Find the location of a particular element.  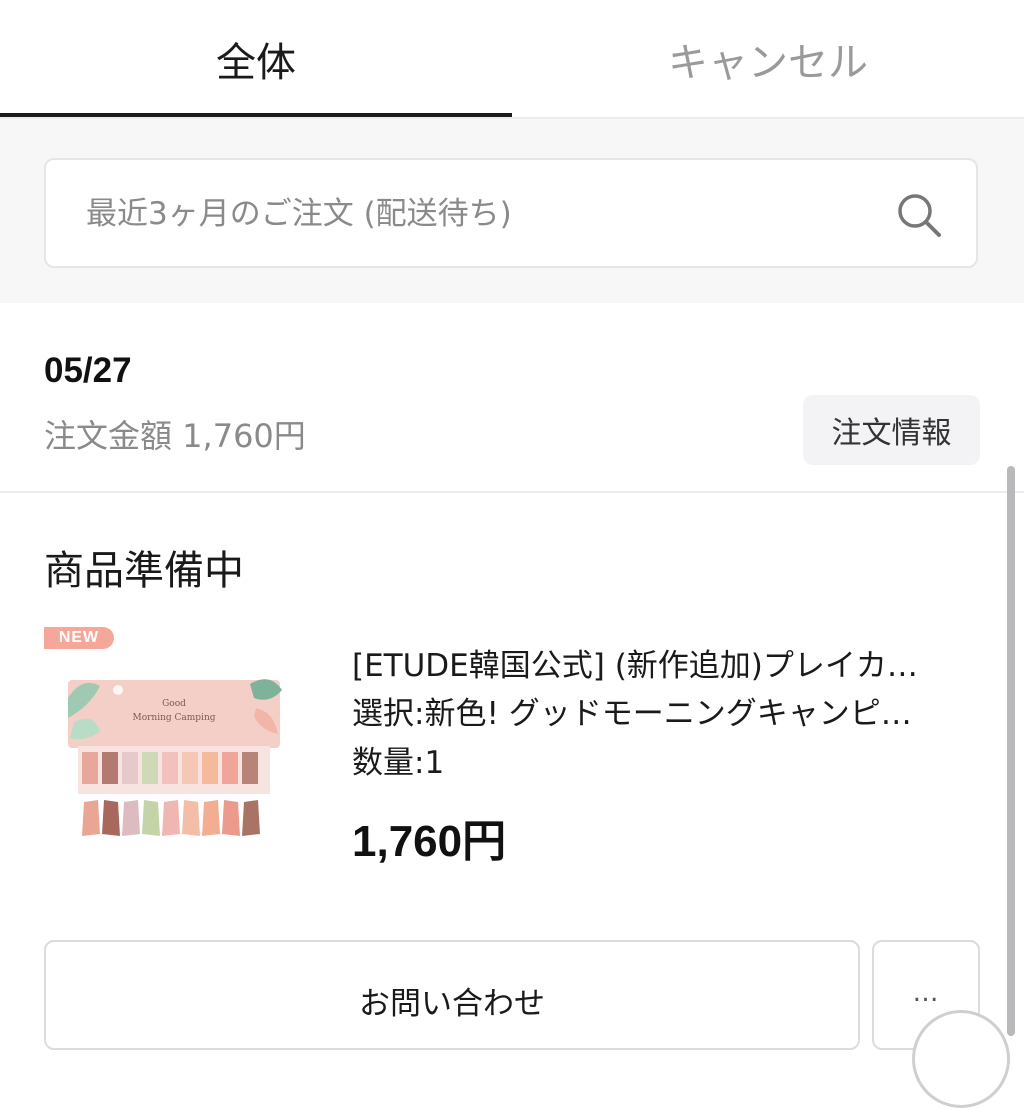

search-box is located at coordinates (511, 213).